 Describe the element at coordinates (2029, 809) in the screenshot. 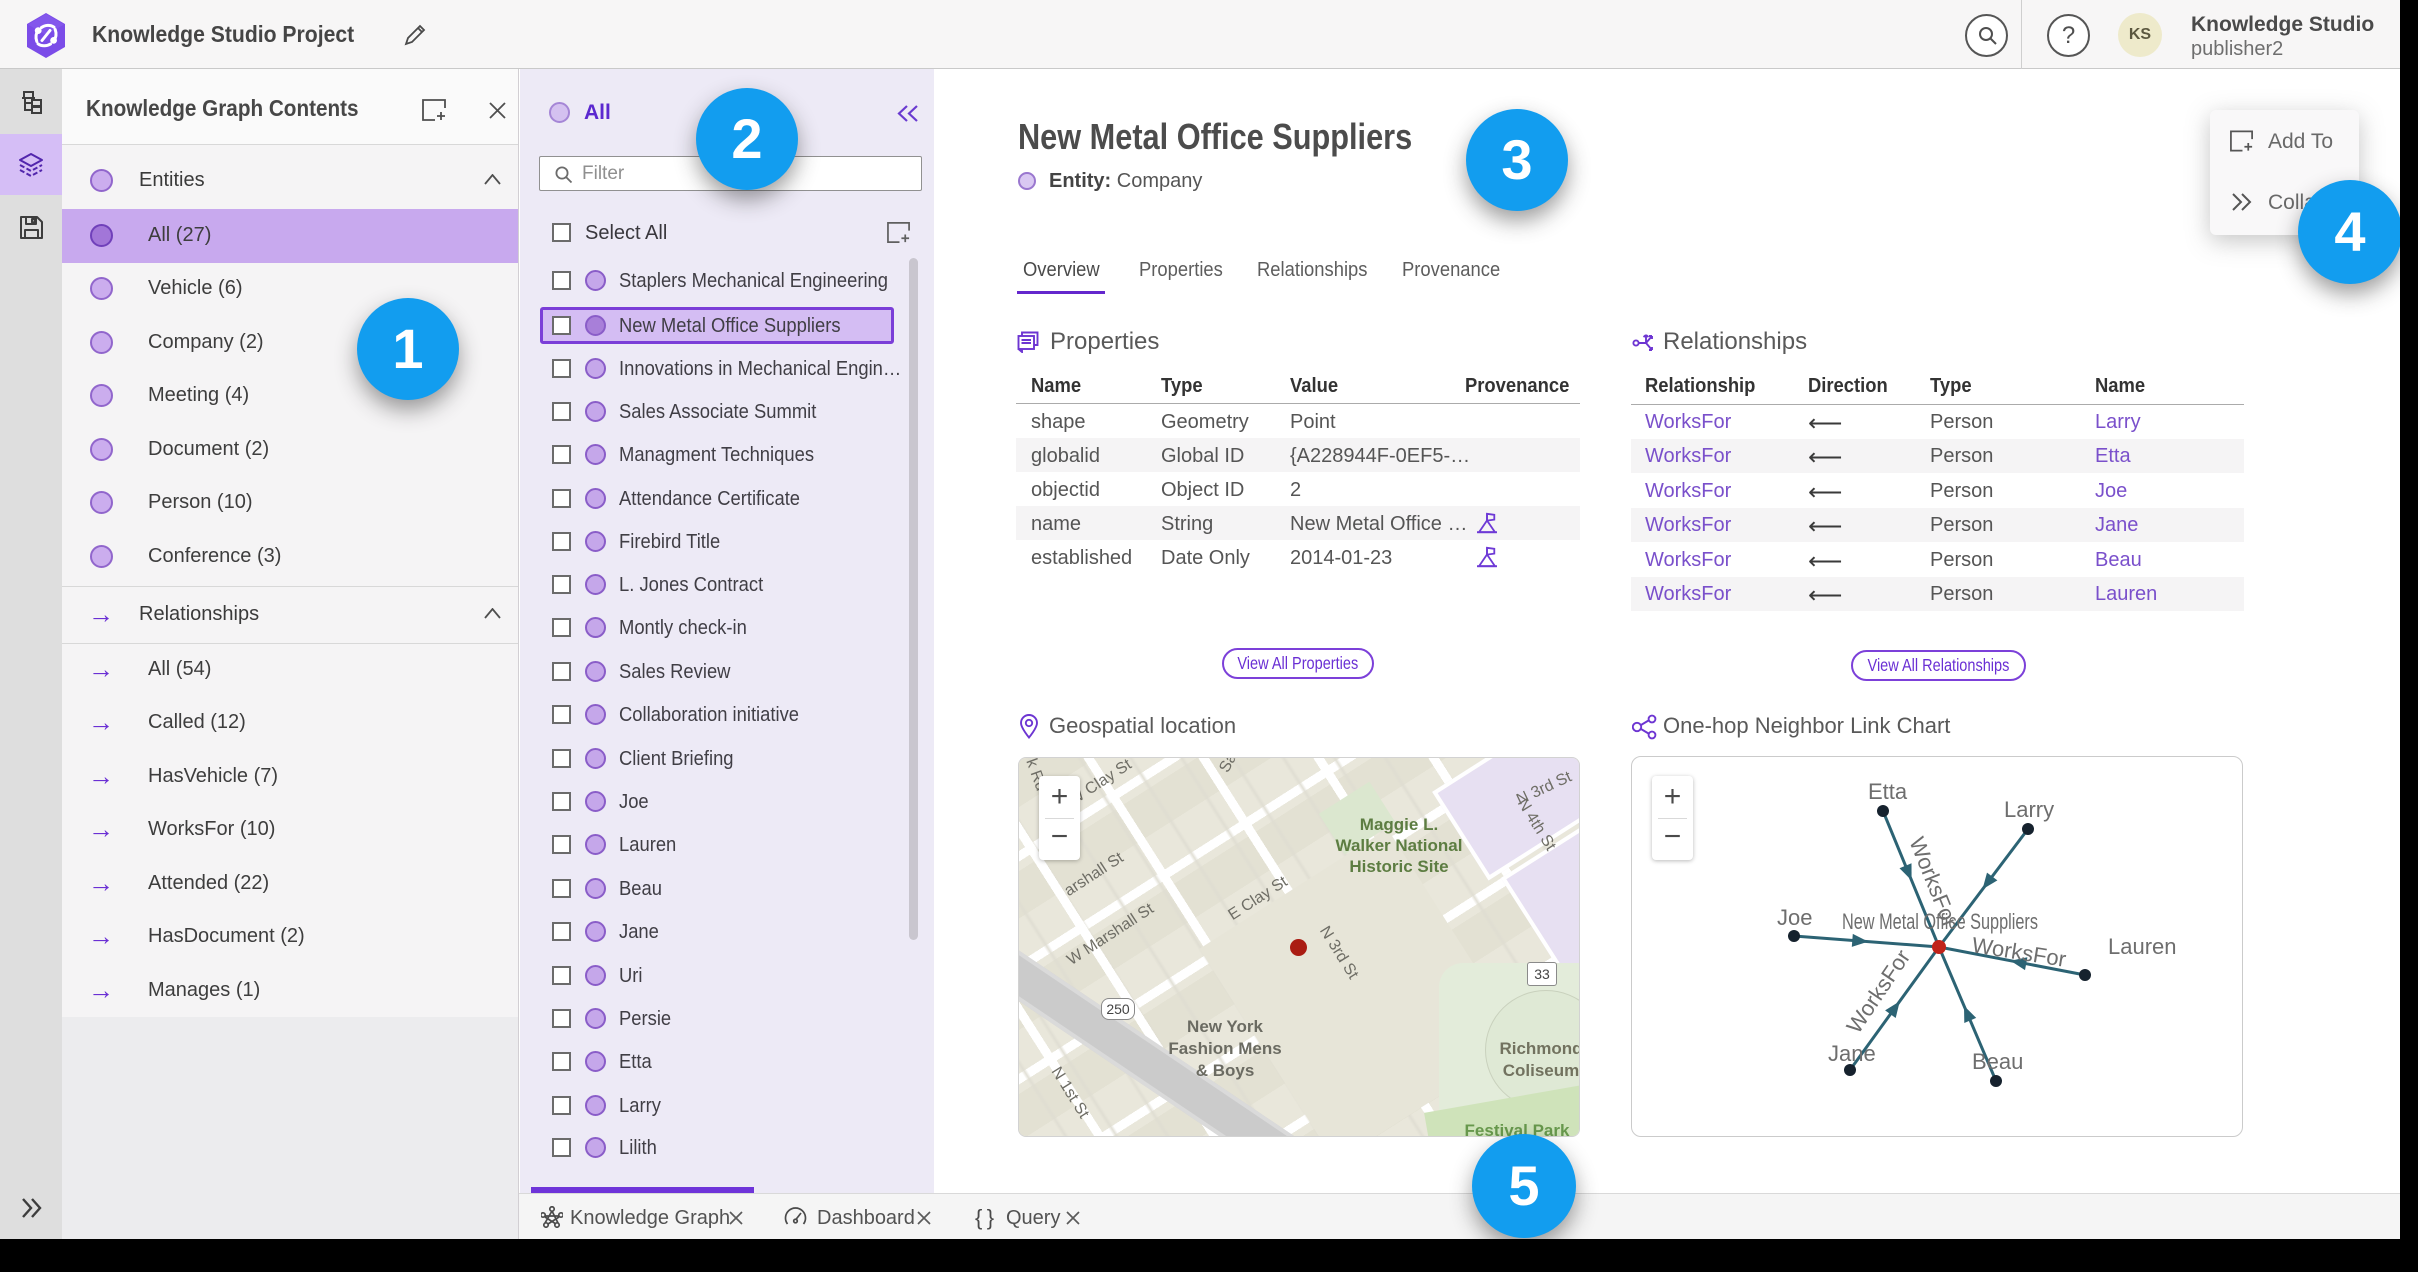

I see `svg-text: Larry` at that location.